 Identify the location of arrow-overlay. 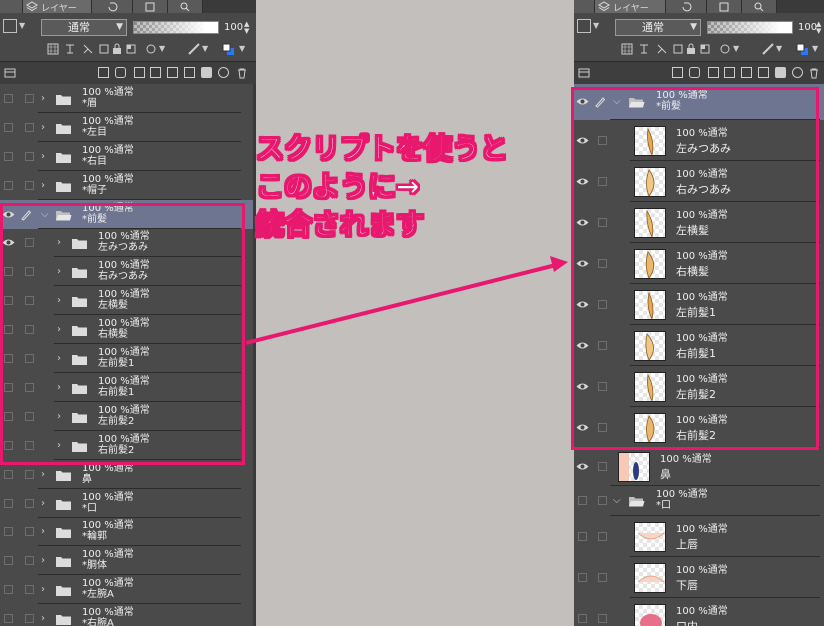
(406, 300).